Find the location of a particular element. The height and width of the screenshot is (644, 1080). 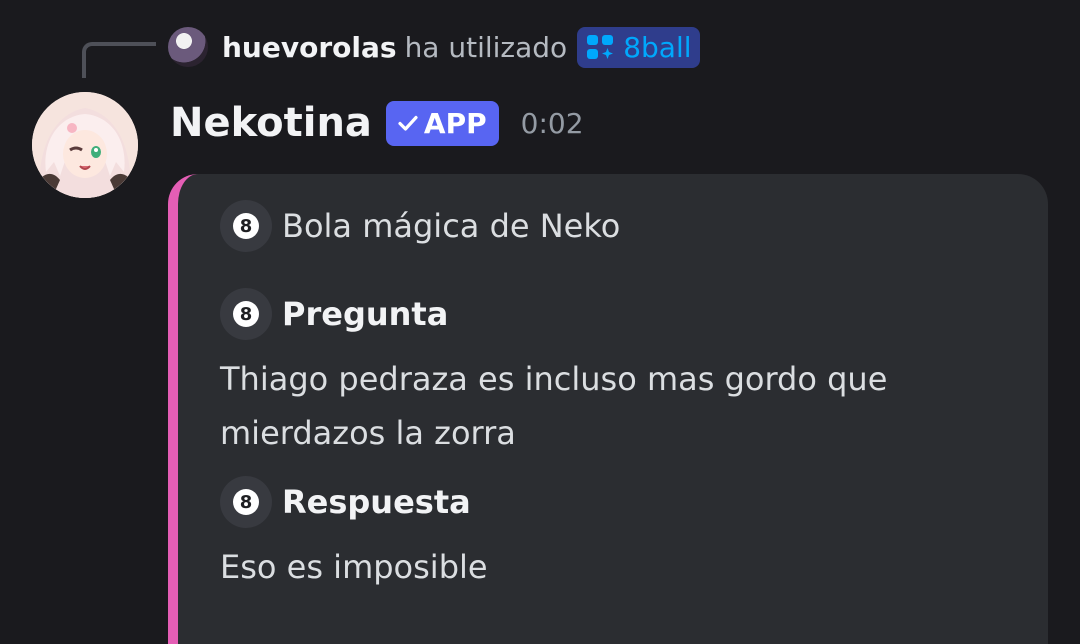

app-badge: APP is located at coordinates (442, 123).